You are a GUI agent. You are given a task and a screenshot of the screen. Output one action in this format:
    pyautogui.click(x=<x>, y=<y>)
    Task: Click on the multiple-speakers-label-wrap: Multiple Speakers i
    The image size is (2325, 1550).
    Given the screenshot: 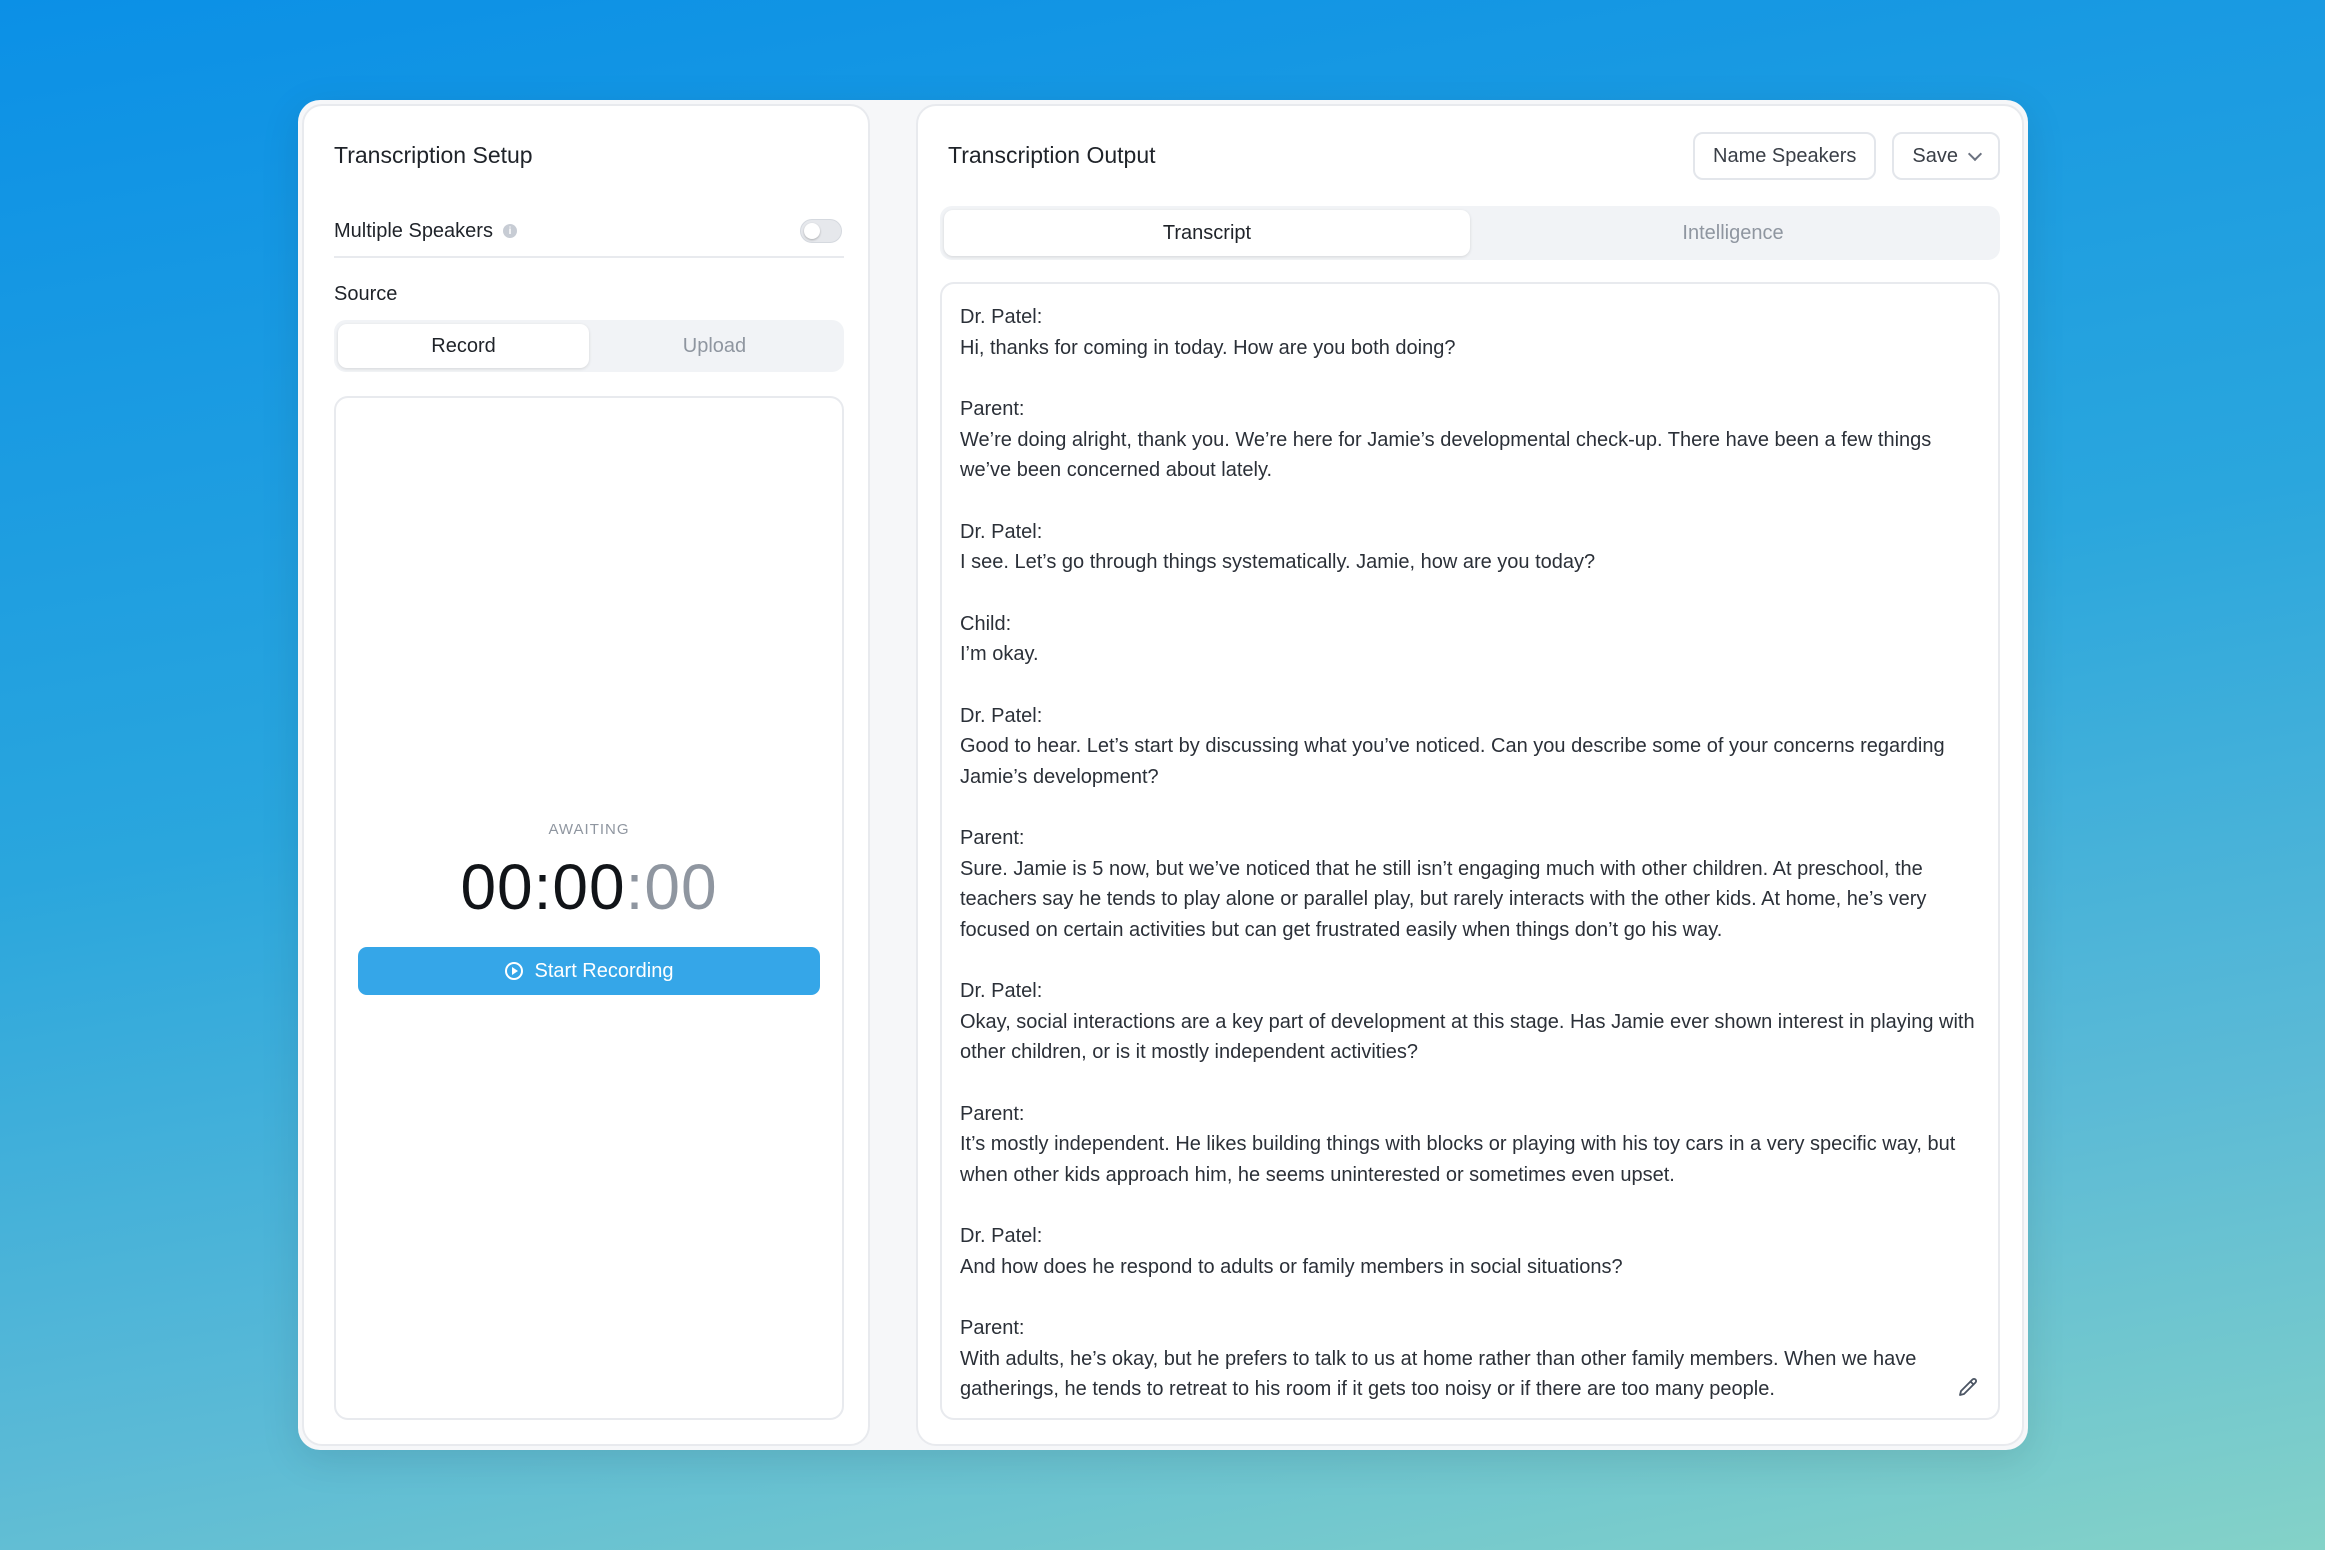 What is the action you would take?
    pyautogui.click(x=425, y=231)
    